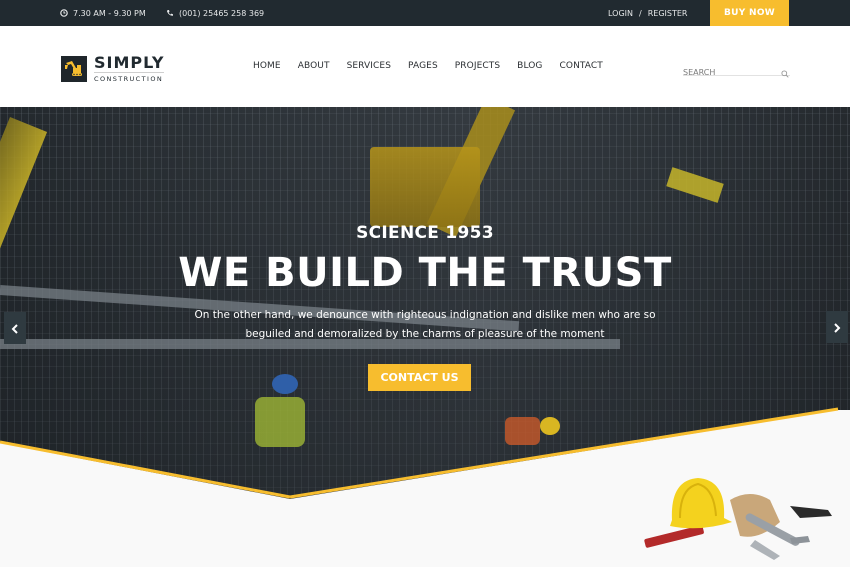 Image resolution: width=850 pixels, height=567 pixels. I want to click on nav-services: SERVICES, so click(369, 66).